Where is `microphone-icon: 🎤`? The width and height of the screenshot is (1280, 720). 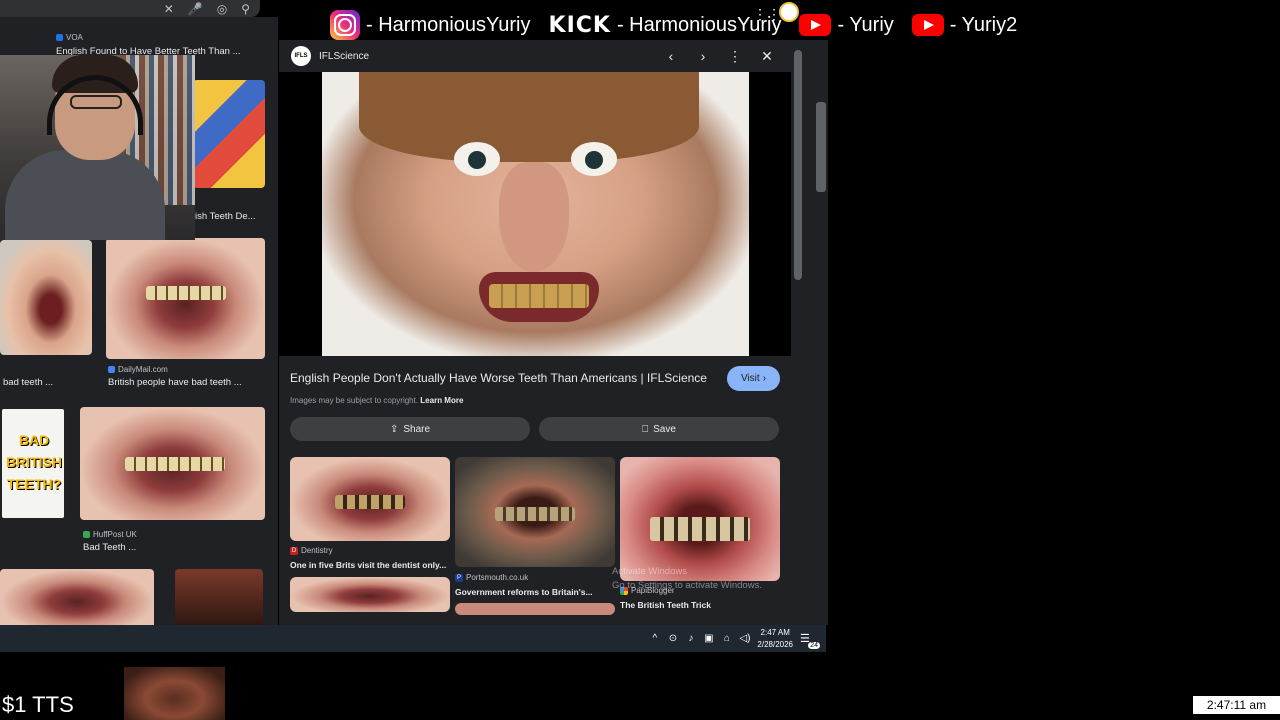 microphone-icon: 🎤 is located at coordinates (195, 9).